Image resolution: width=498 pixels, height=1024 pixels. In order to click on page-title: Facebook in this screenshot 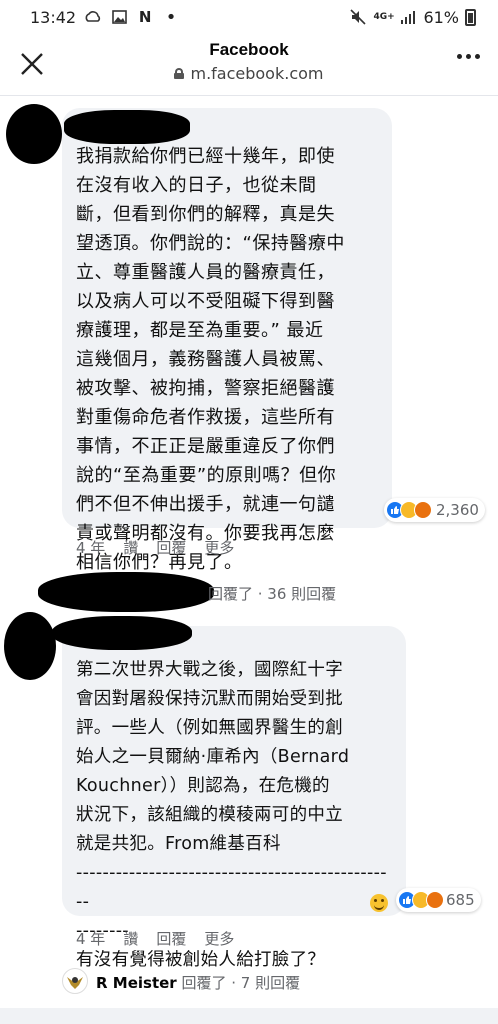, I will do `click(249, 49)`.